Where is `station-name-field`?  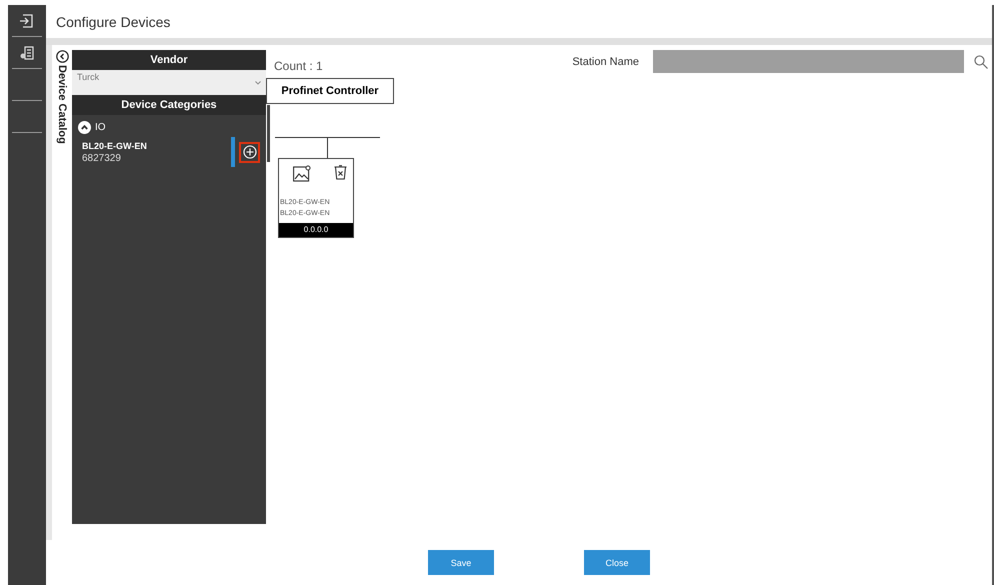 station-name-field is located at coordinates (808, 61).